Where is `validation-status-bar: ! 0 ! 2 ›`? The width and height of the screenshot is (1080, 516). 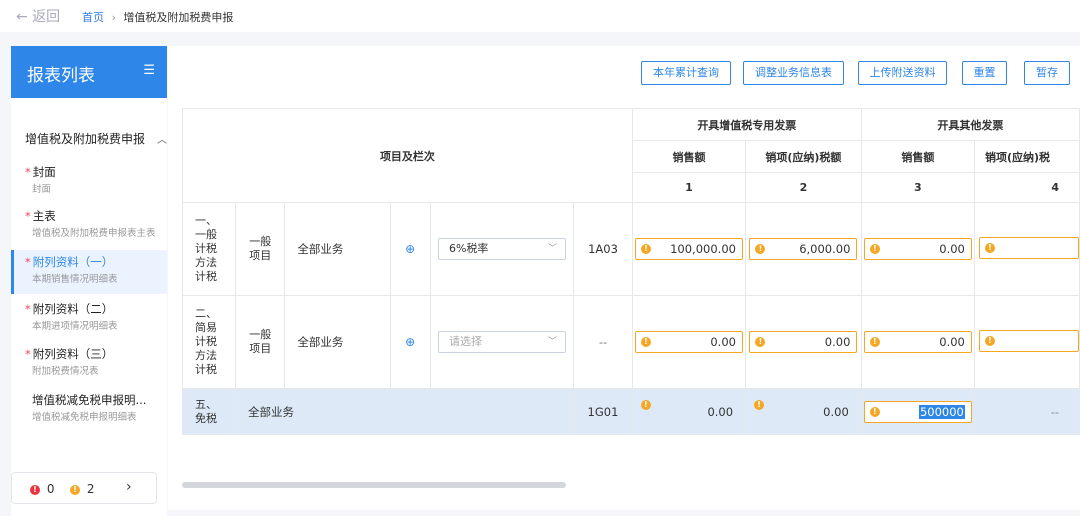 validation-status-bar: ! 0 ! 2 › is located at coordinates (84, 488).